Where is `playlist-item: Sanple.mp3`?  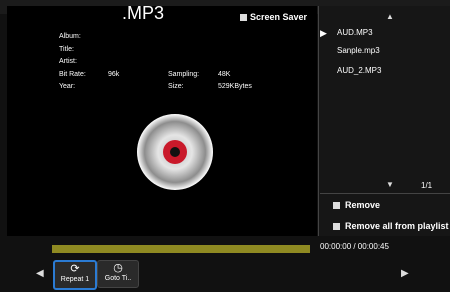 playlist-item: Sanple.mp3 is located at coordinates (358, 50).